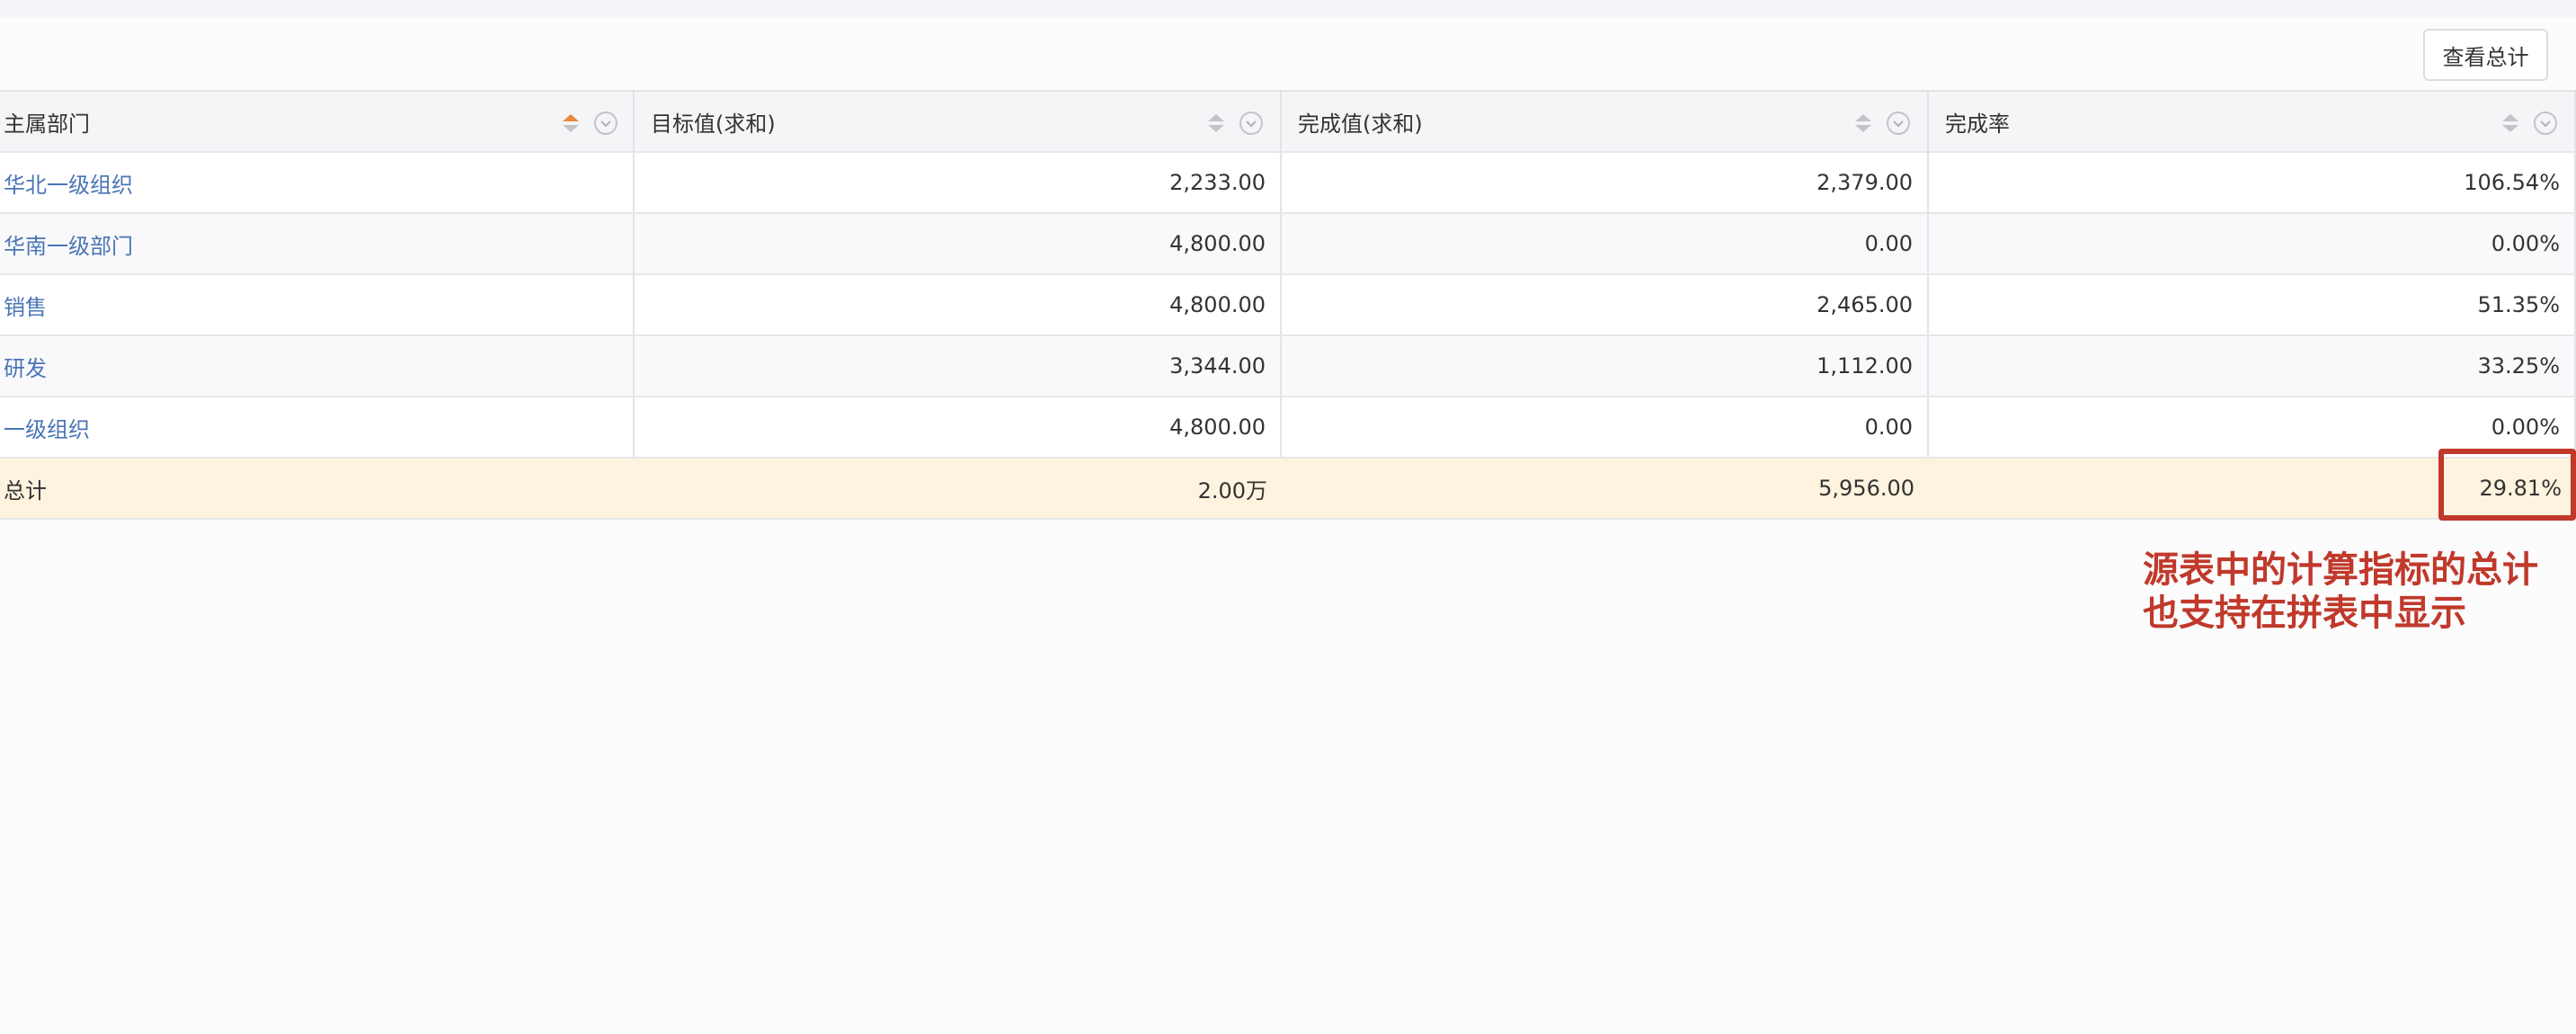 The image size is (2576, 1034). Describe the element at coordinates (1360, 124) in the screenshot. I see `column-header-label: 完成值(求和)` at that location.